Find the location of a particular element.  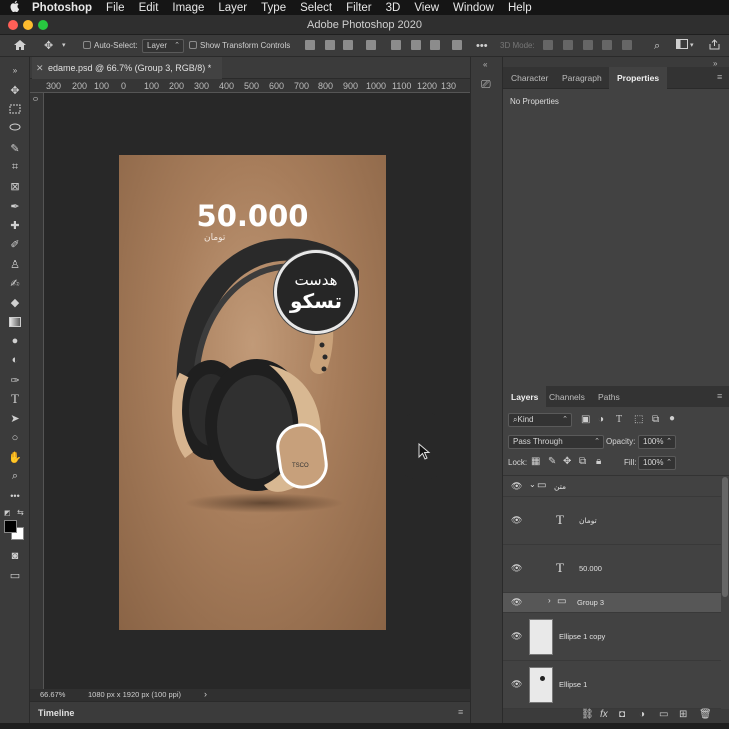

foreground-color-swatch is located at coordinates (10, 526).